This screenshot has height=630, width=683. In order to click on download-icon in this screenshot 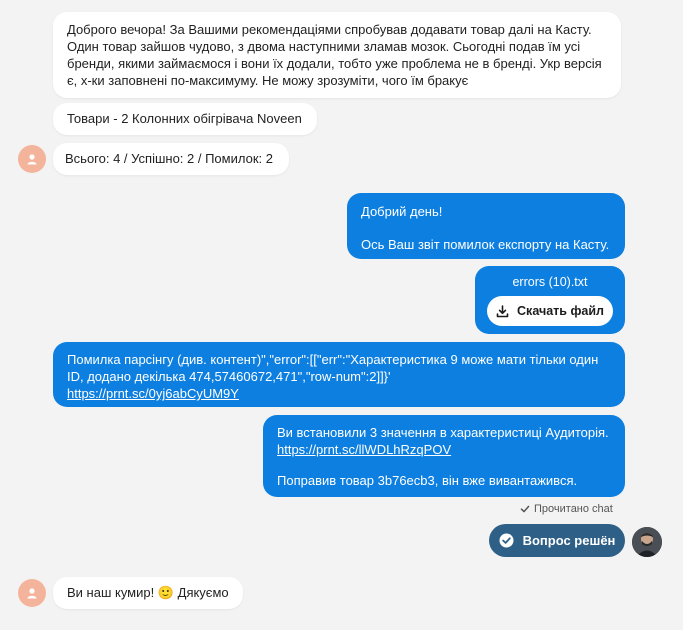, I will do `click(502, 310)`.